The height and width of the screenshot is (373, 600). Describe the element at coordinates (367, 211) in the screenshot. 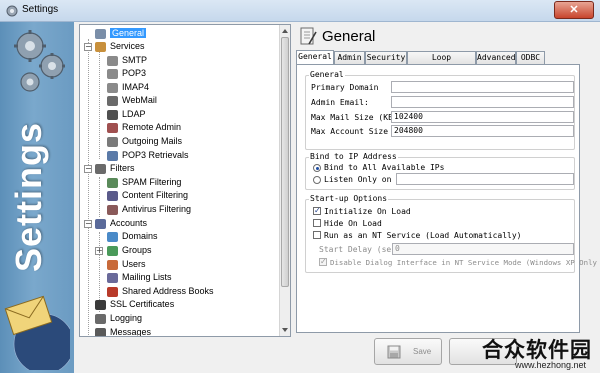

I see `initialize-on-load-label: Initialize On Load` at that location.